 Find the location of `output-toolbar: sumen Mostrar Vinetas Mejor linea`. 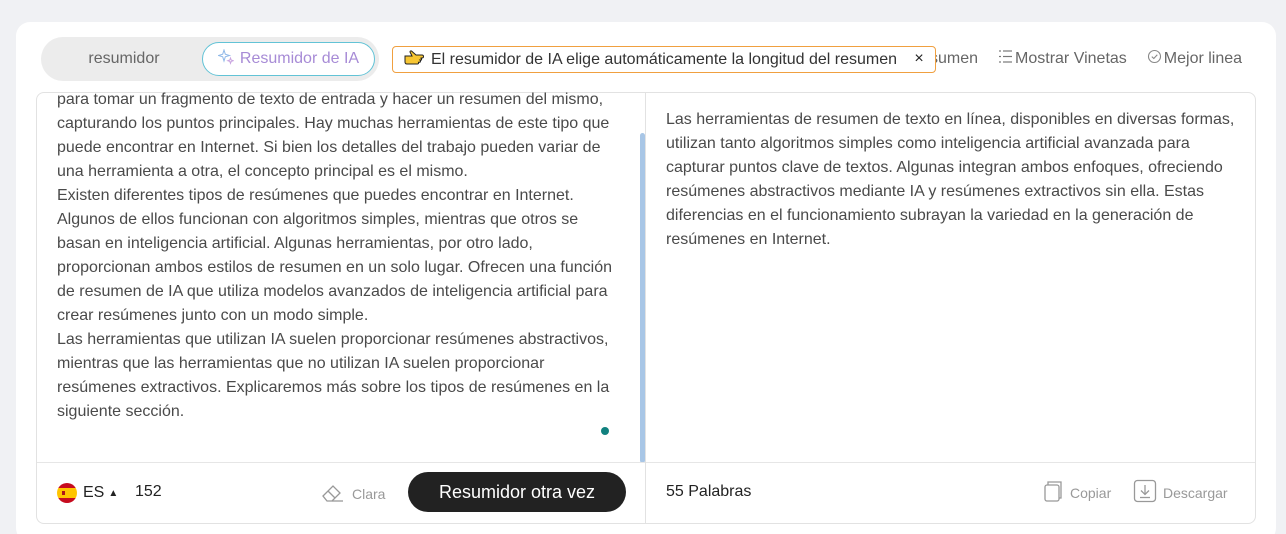

output-toolbar: sumen Mostrar Vinetas Mejor linea is located at coordinates (1086, 59).